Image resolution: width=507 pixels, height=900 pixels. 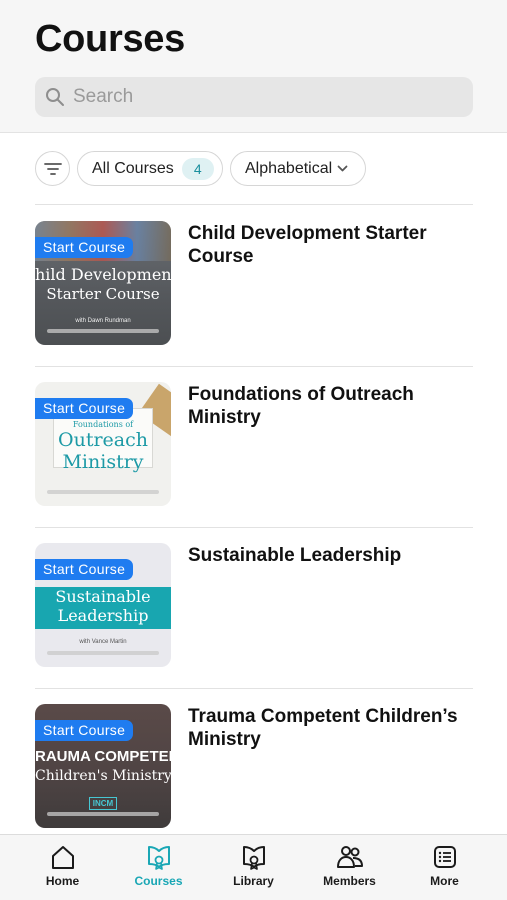 What do you see at coordinates (330, 728) in the screenshot?
I see `course-title: Trauma Competent Children’s Ministry` at bounding box center [330, 728].